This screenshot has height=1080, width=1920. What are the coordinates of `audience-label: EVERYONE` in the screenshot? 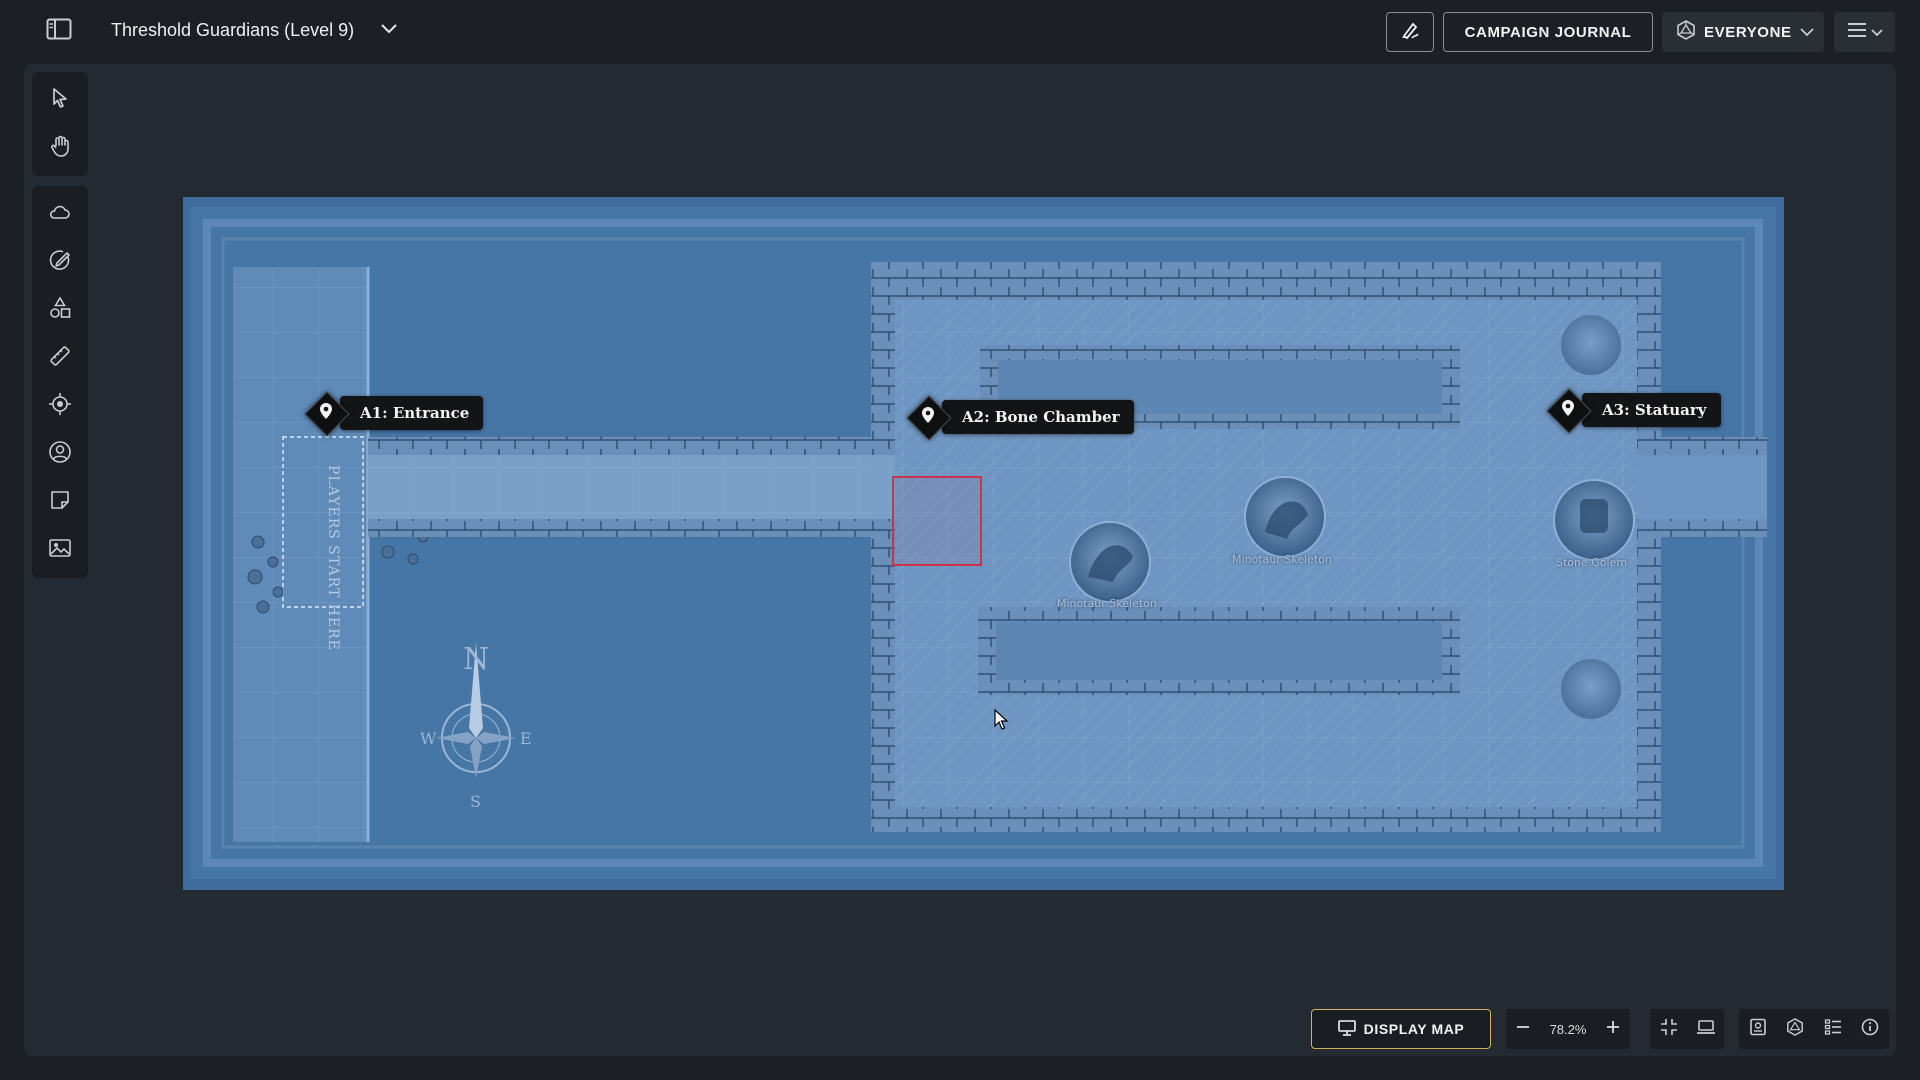 It's located at (1748, 32).